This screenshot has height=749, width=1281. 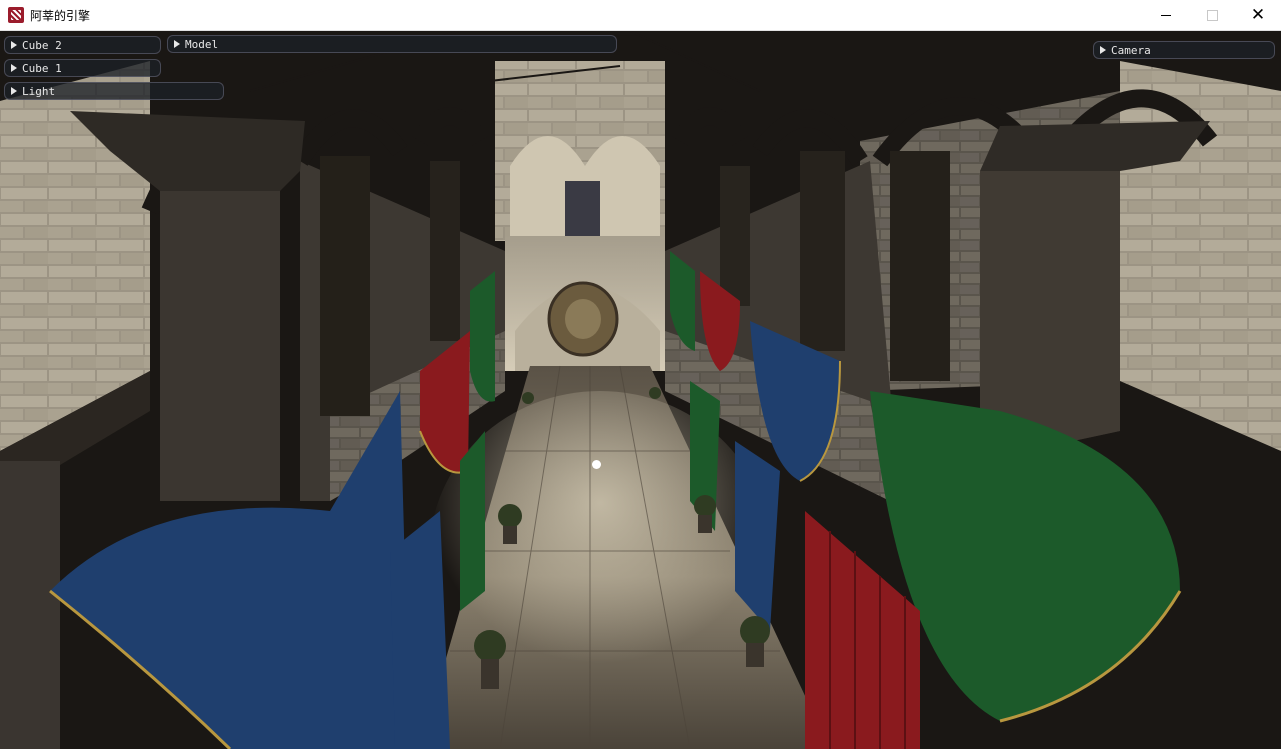 I want to click on panel-camera: Camera, so click(x=1184, y=50).